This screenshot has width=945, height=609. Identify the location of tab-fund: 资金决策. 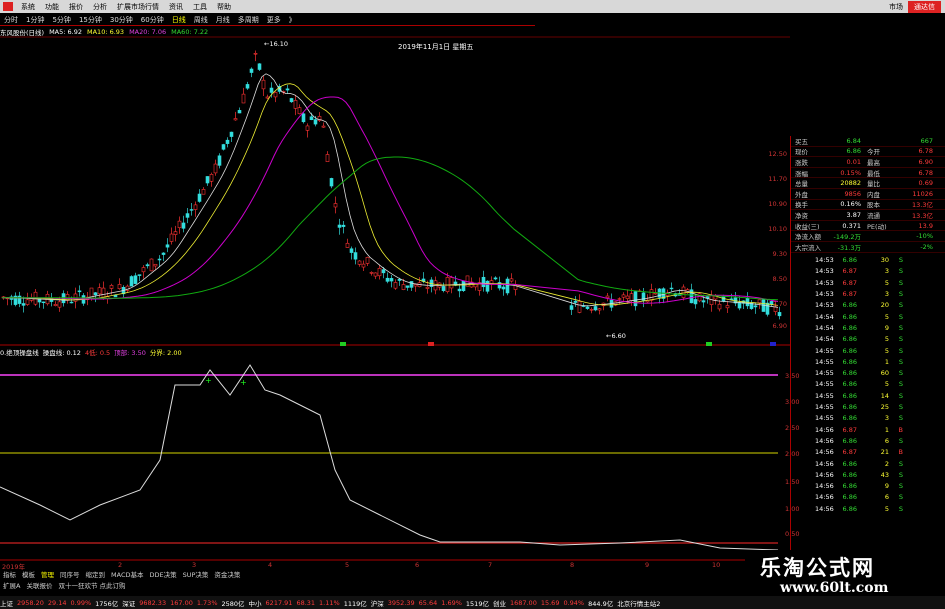
(227, 574).